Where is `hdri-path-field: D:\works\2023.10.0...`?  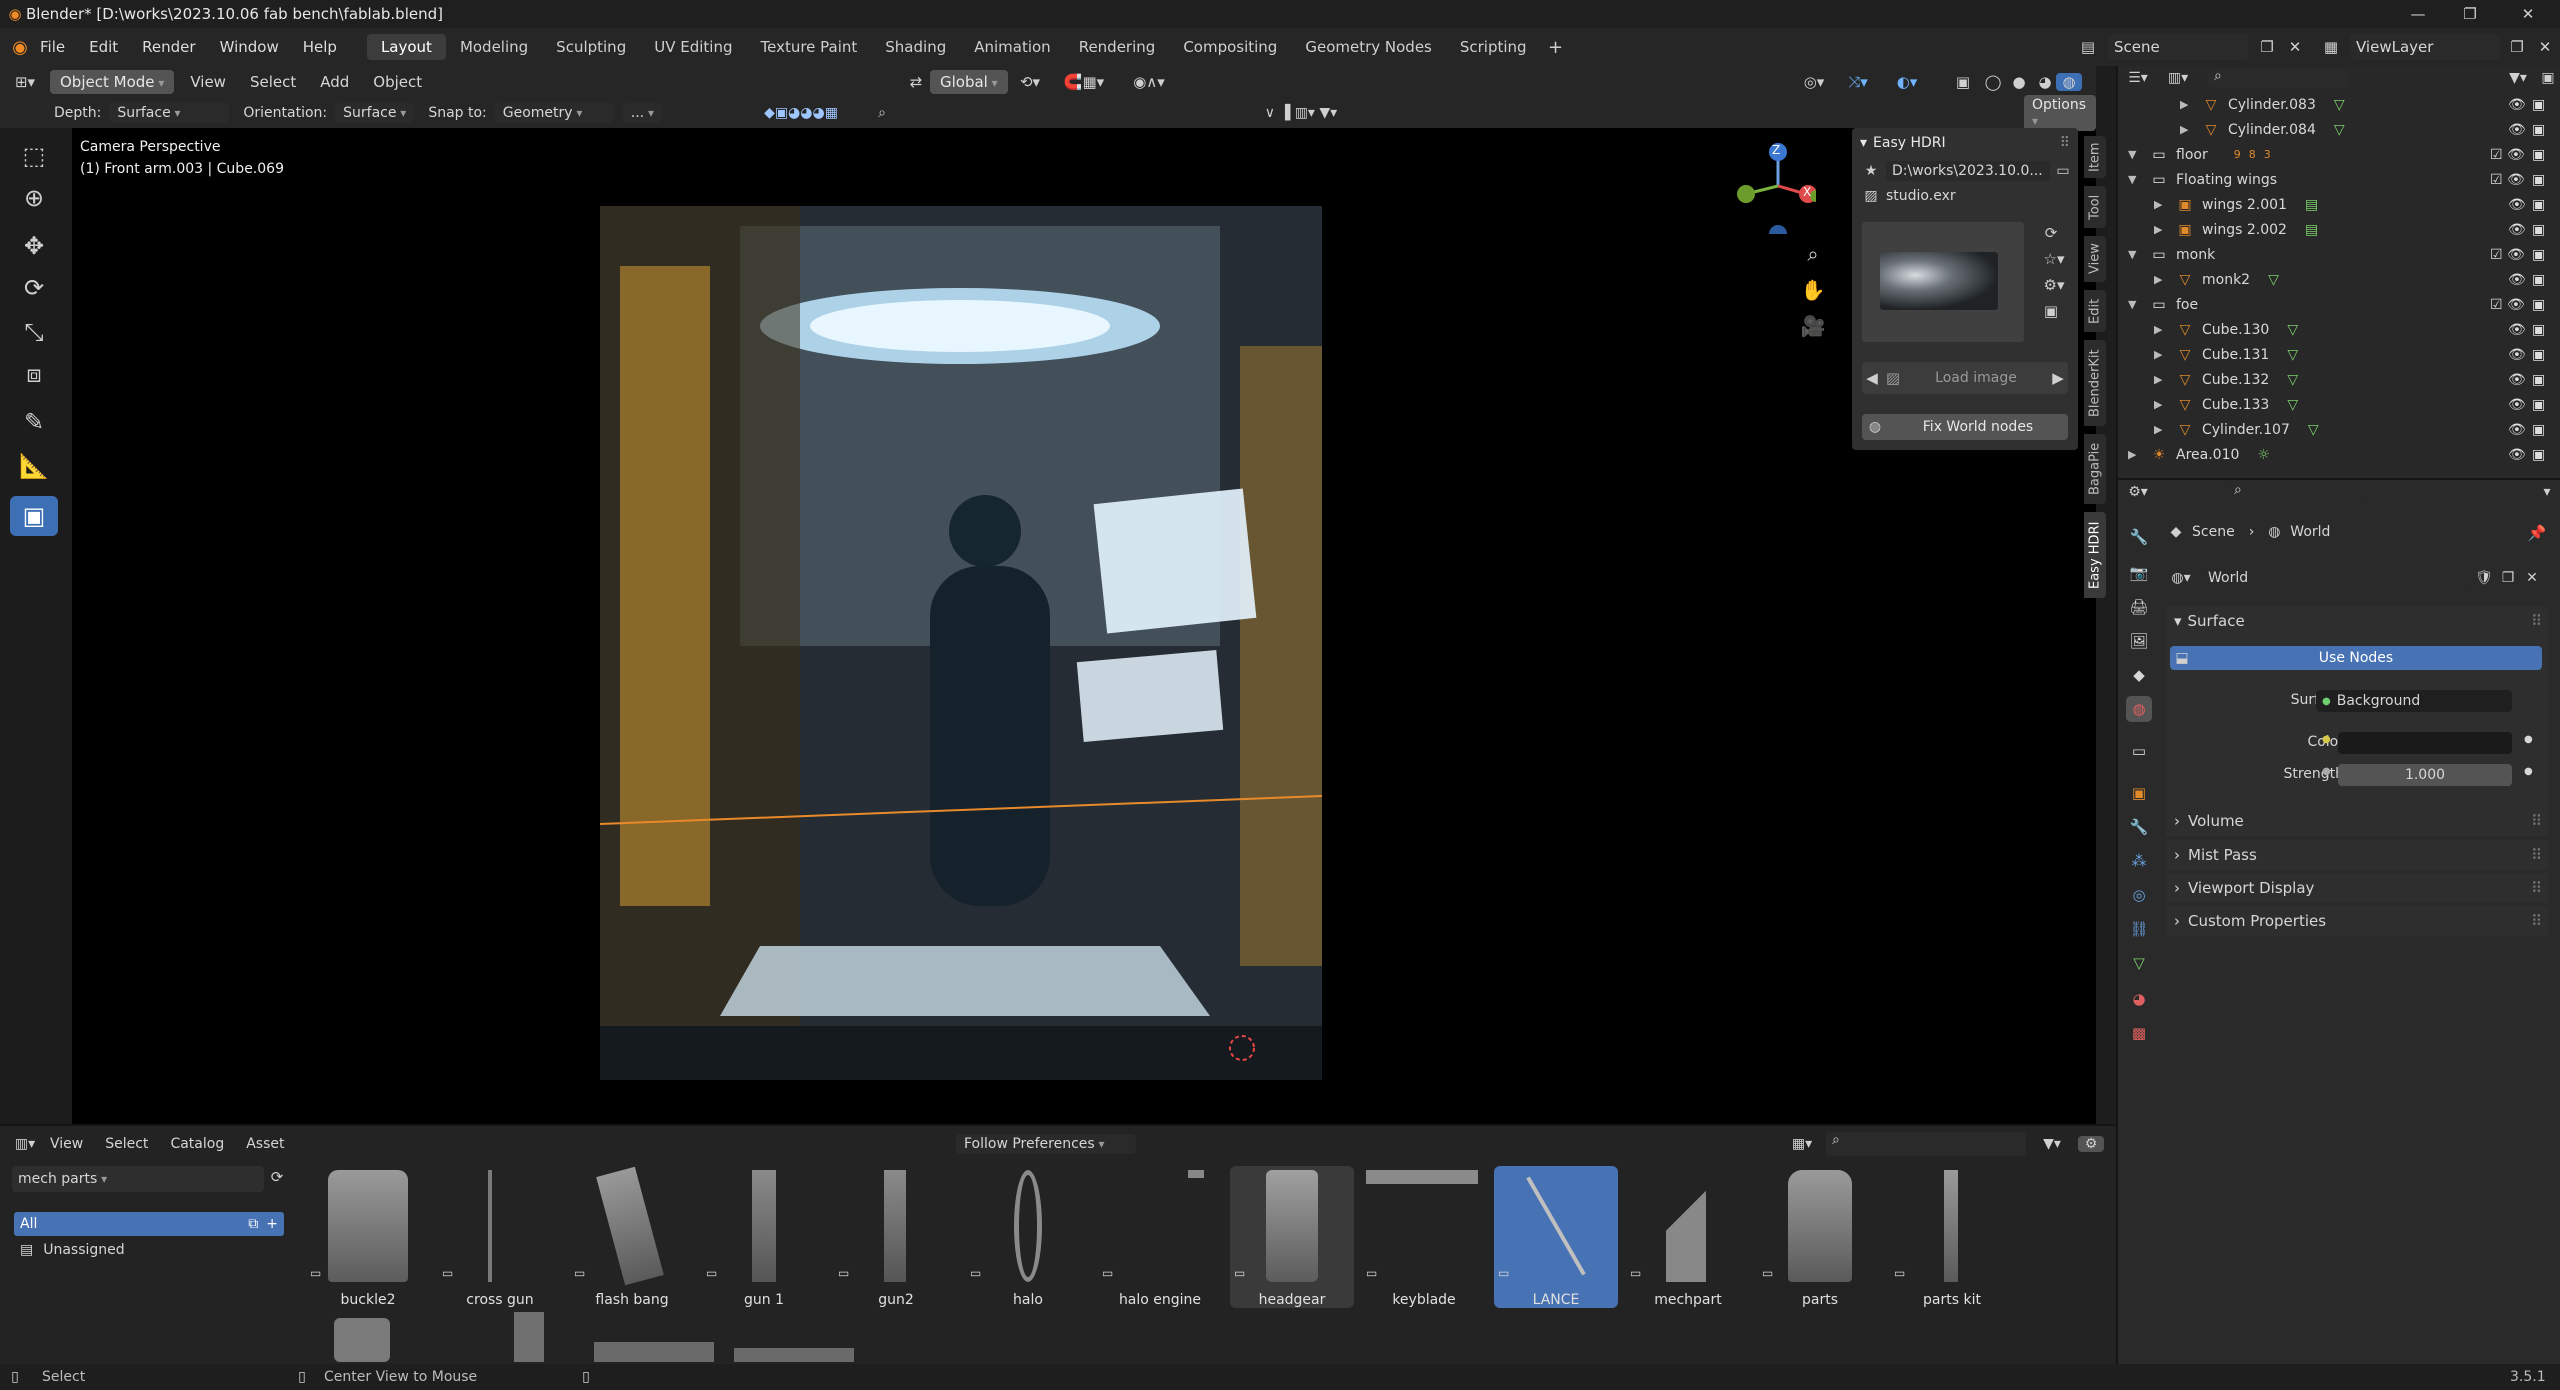 hdri-path-field: D:\works\2023.10.0... is located at coordinates (1968, 171).